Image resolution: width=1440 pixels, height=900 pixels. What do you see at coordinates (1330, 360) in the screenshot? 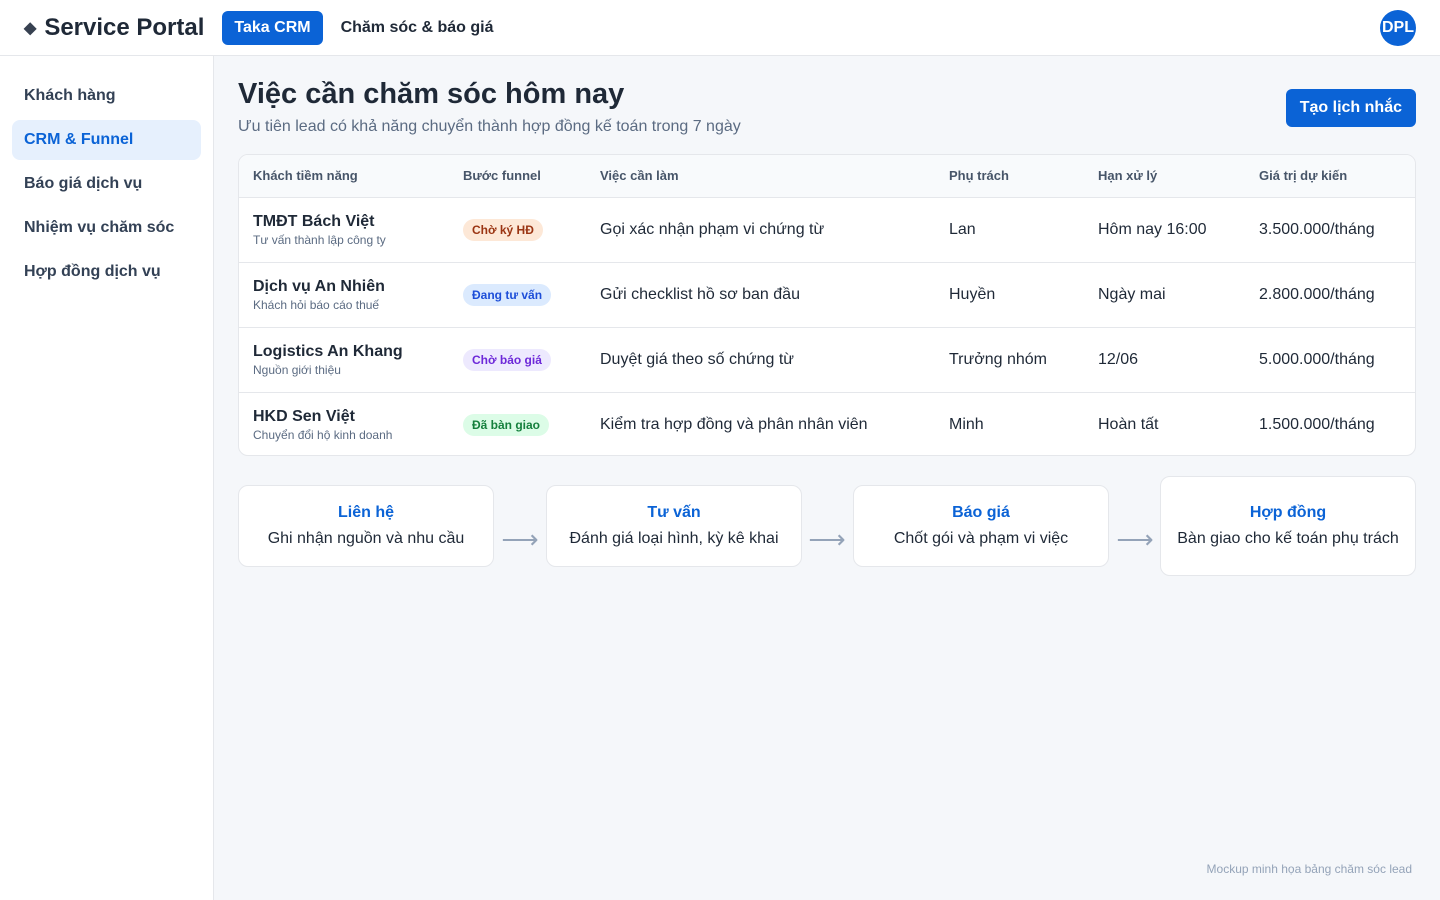
I see `value-cell: 5.000.000/tháng` at bounding box center [1330, 360].